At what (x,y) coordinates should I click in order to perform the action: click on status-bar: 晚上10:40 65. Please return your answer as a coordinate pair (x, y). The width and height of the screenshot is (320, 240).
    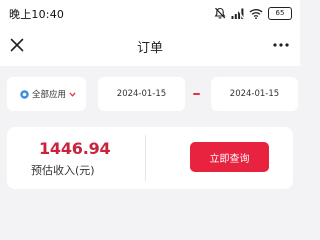
    Looking at the image, I should click on (150, 13).